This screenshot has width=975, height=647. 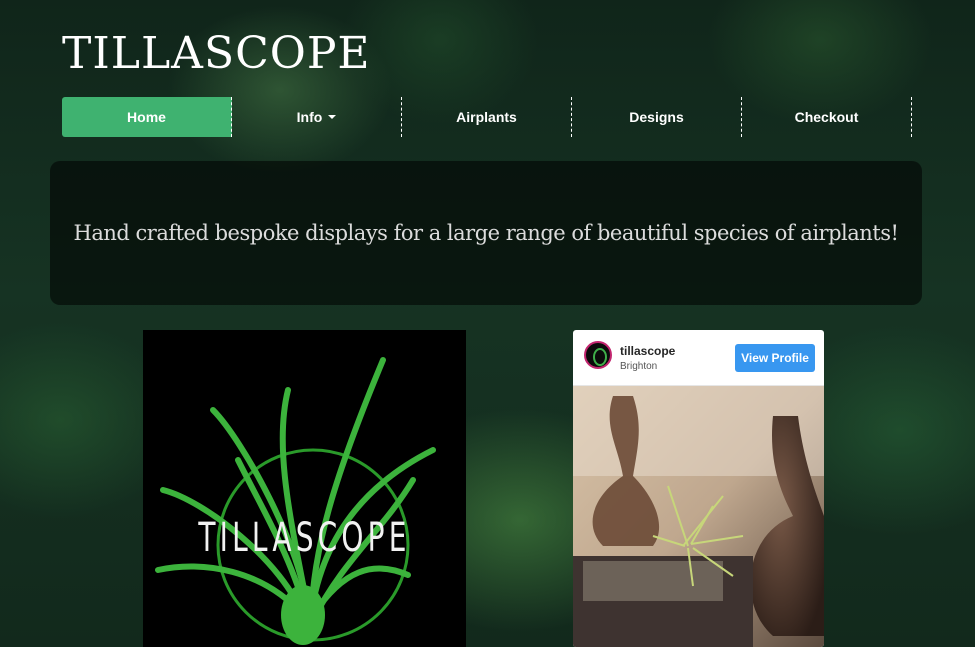 What do you see at coordinates (598, 355) in the screenshot?
I see `tillascope-avatar-icon` at bounding box center [598, 355].